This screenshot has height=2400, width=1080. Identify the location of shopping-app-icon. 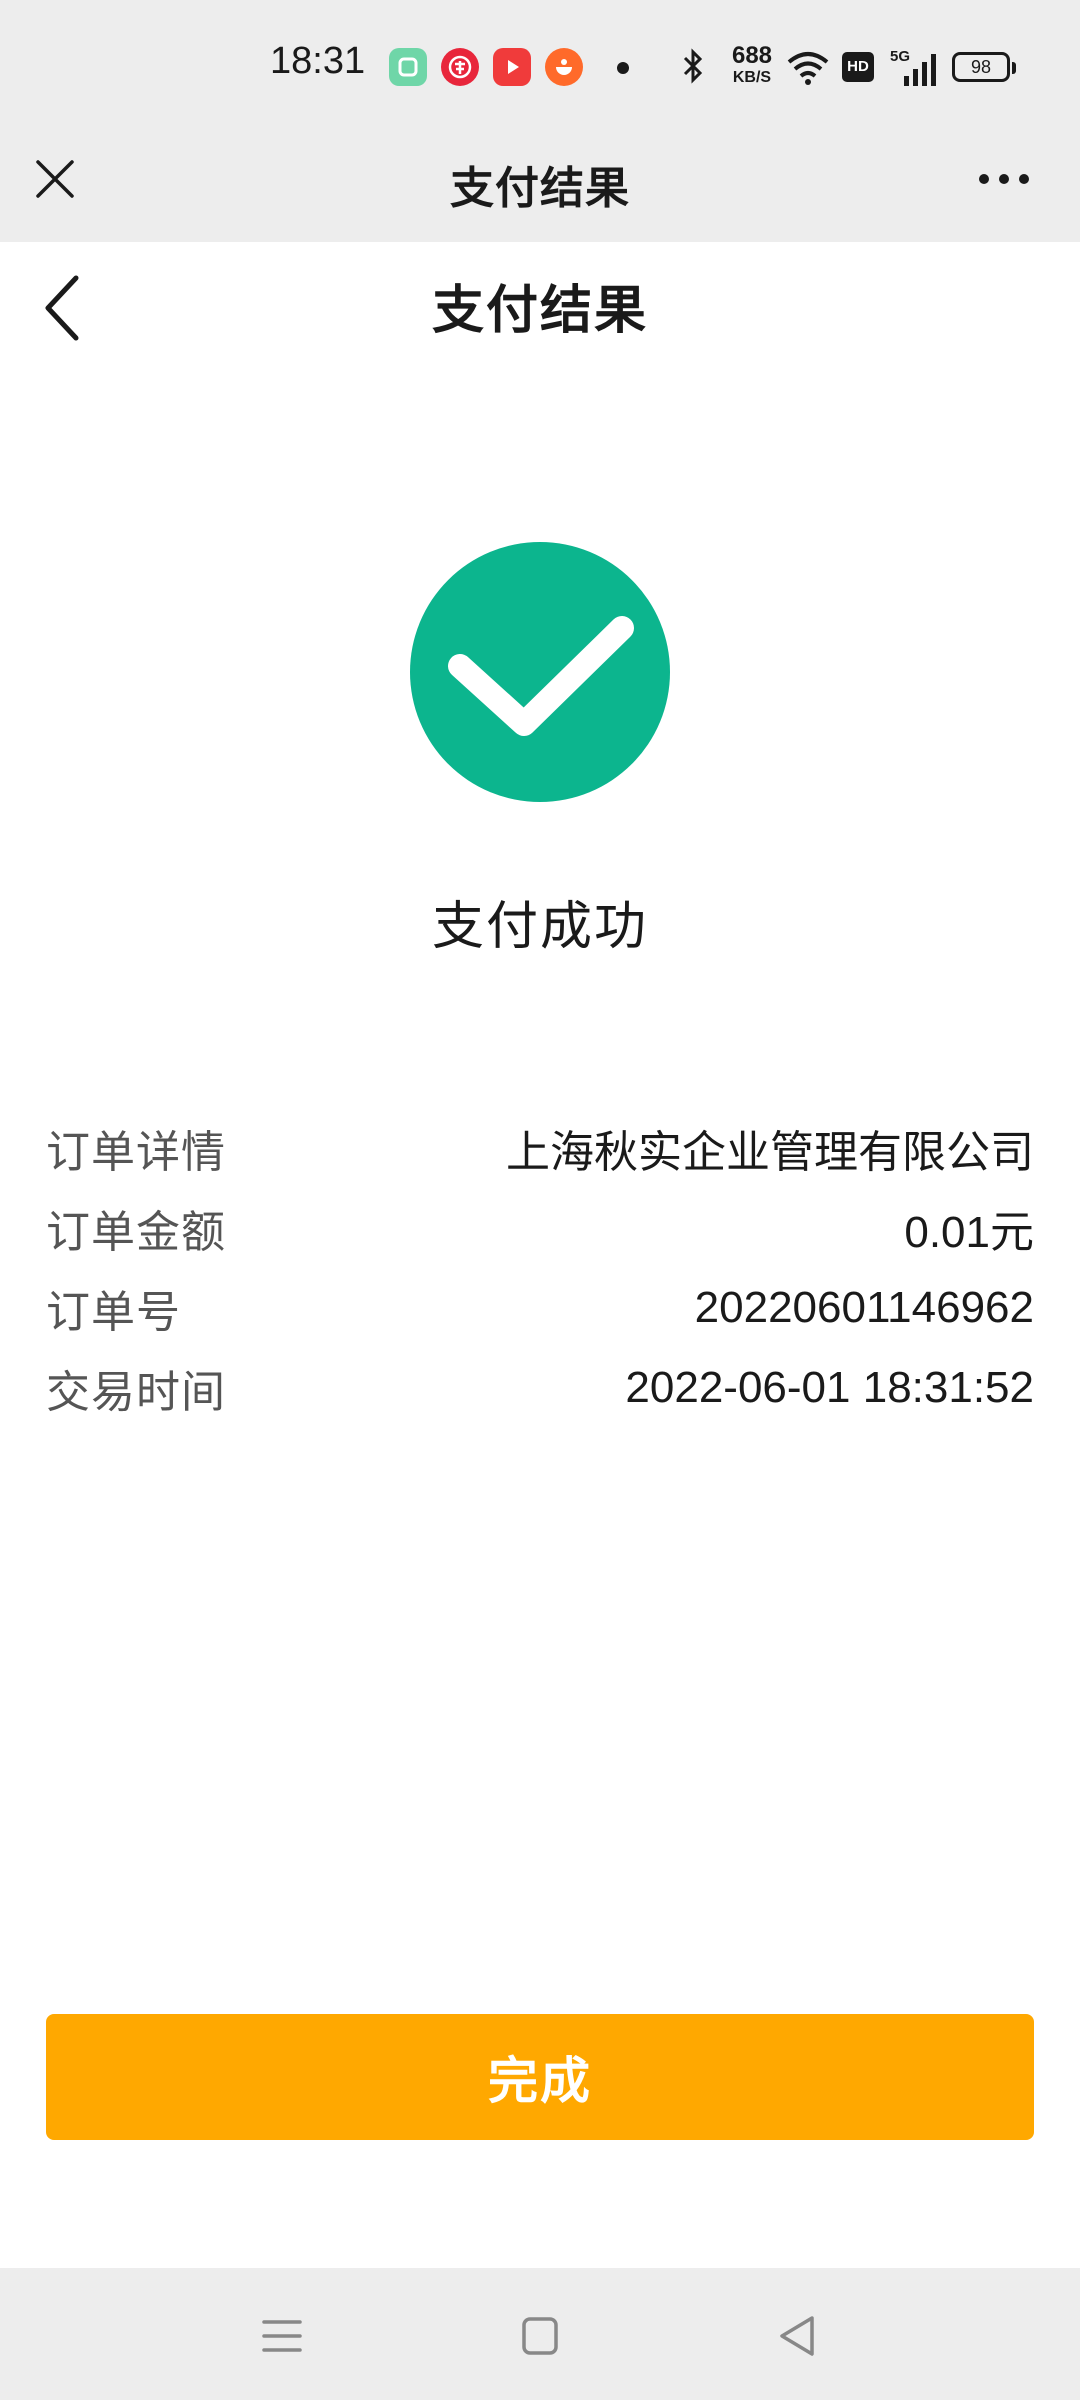
(564, 67).